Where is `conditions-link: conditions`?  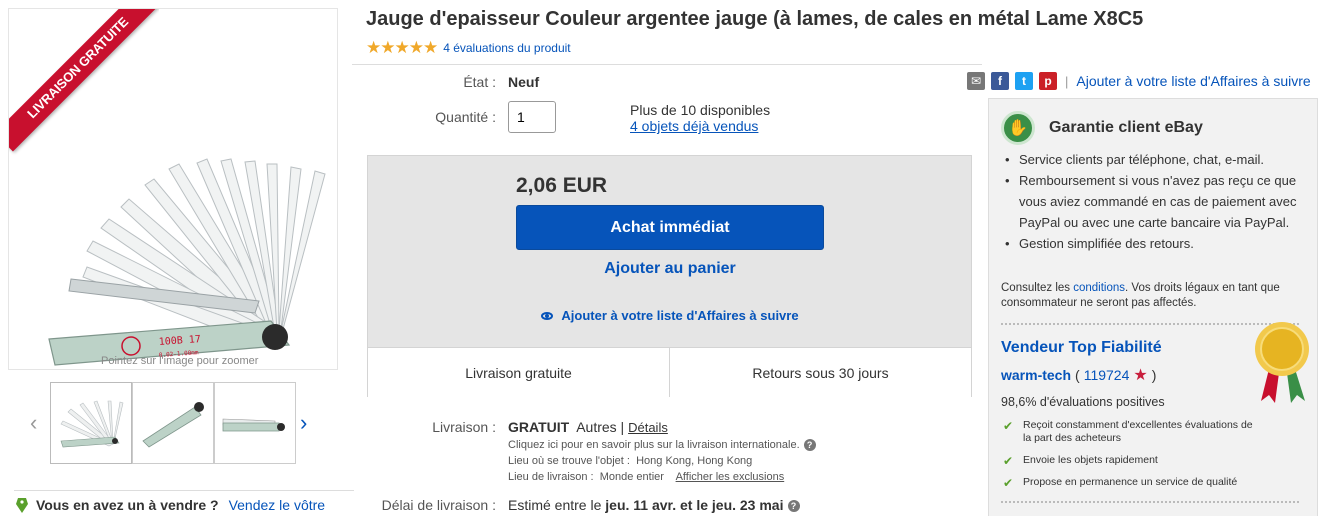 conditions-link: conditions is located at coordinates (1099, 288).